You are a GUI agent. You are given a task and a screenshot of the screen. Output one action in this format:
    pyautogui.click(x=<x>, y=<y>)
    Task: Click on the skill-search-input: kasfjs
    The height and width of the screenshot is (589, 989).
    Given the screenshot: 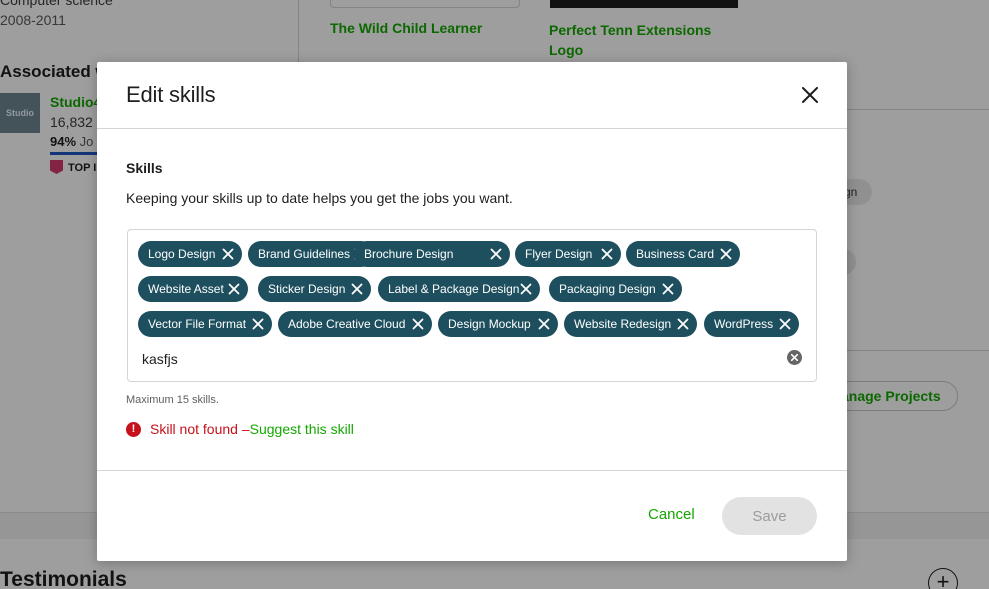 What is the action you would take?
    pyautogui.click(x=160, y=359)
    